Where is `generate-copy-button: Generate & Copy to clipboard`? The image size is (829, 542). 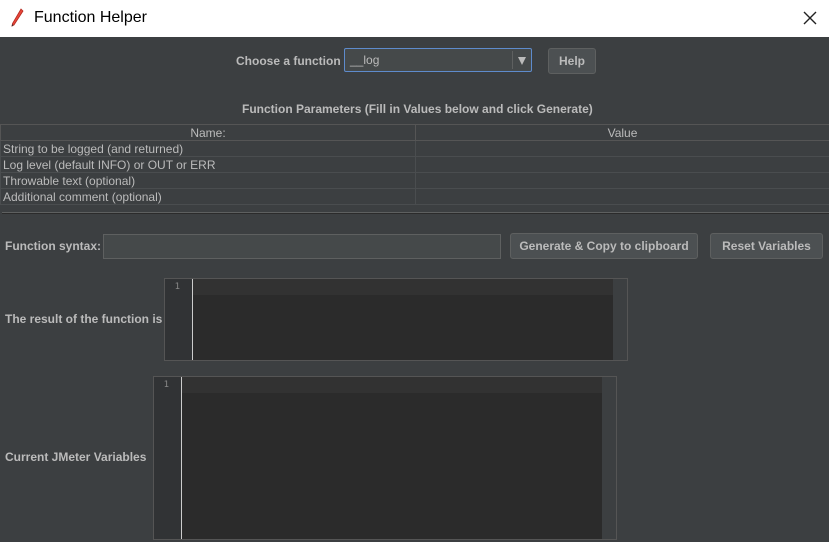
generate-copy-button: Generate & Copy to clipboard is located at coordinates (604, 246).